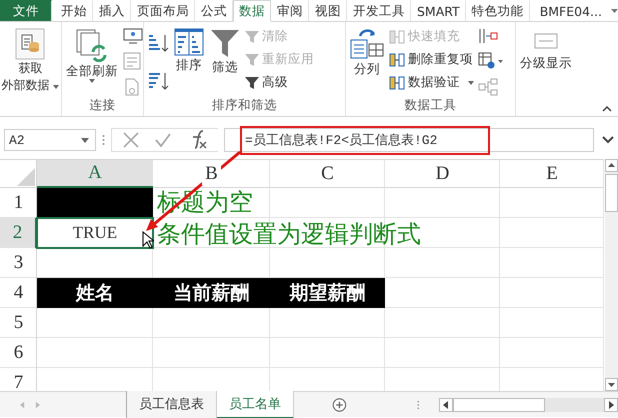 This screenshot has width=618, height=418. I want to click on ribbon-tab: 审阅, so click(290, 10).